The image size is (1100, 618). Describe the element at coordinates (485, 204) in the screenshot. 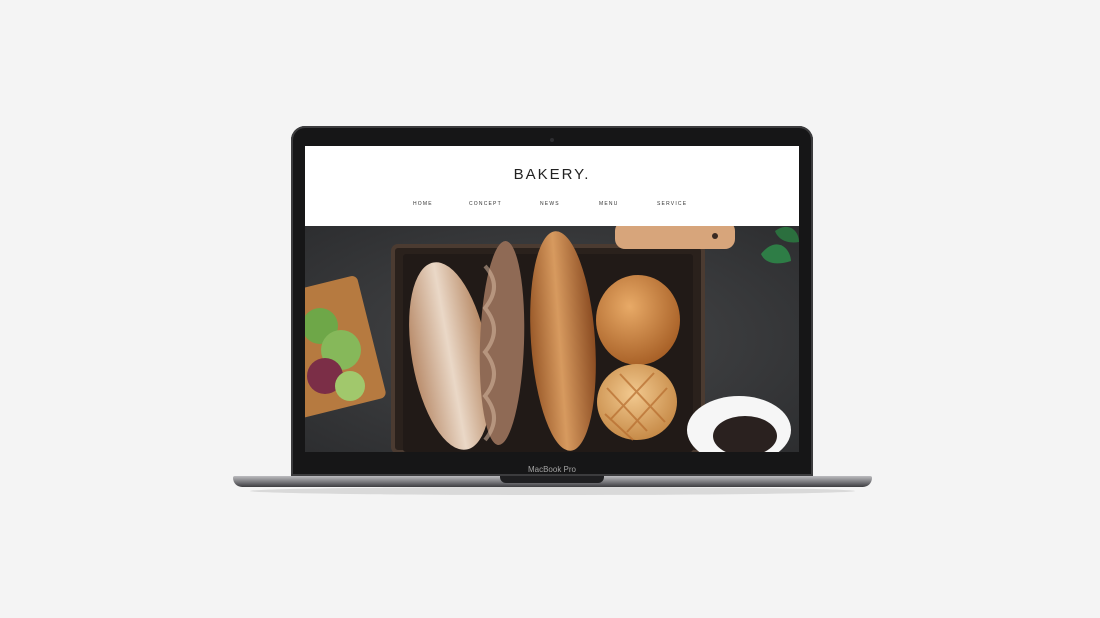

I see `nav-item-concept: CONCEPT` at that location.